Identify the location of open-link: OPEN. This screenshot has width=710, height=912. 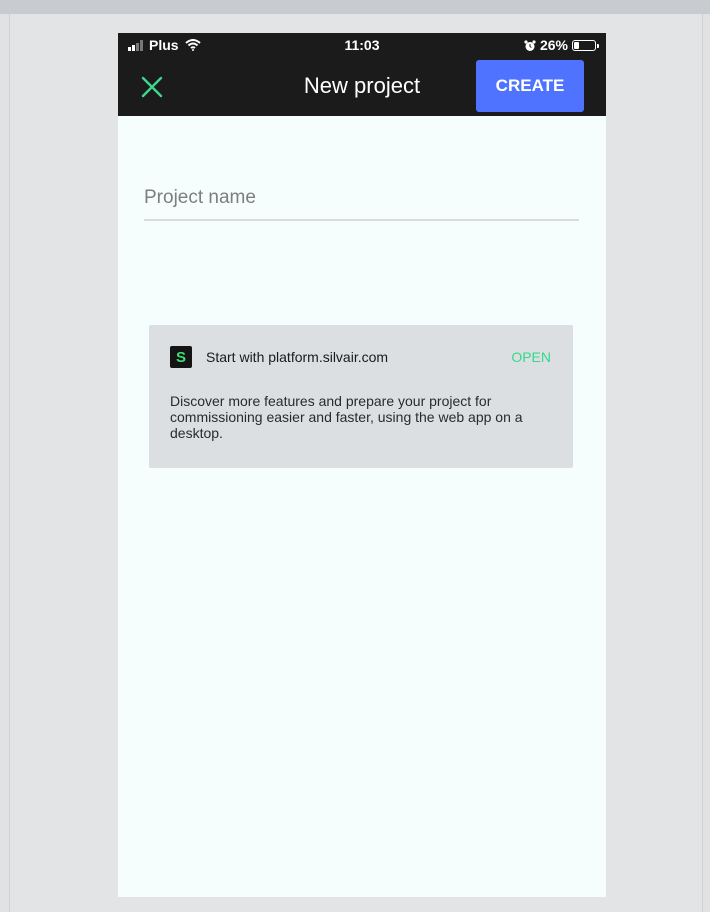
(531, 357).